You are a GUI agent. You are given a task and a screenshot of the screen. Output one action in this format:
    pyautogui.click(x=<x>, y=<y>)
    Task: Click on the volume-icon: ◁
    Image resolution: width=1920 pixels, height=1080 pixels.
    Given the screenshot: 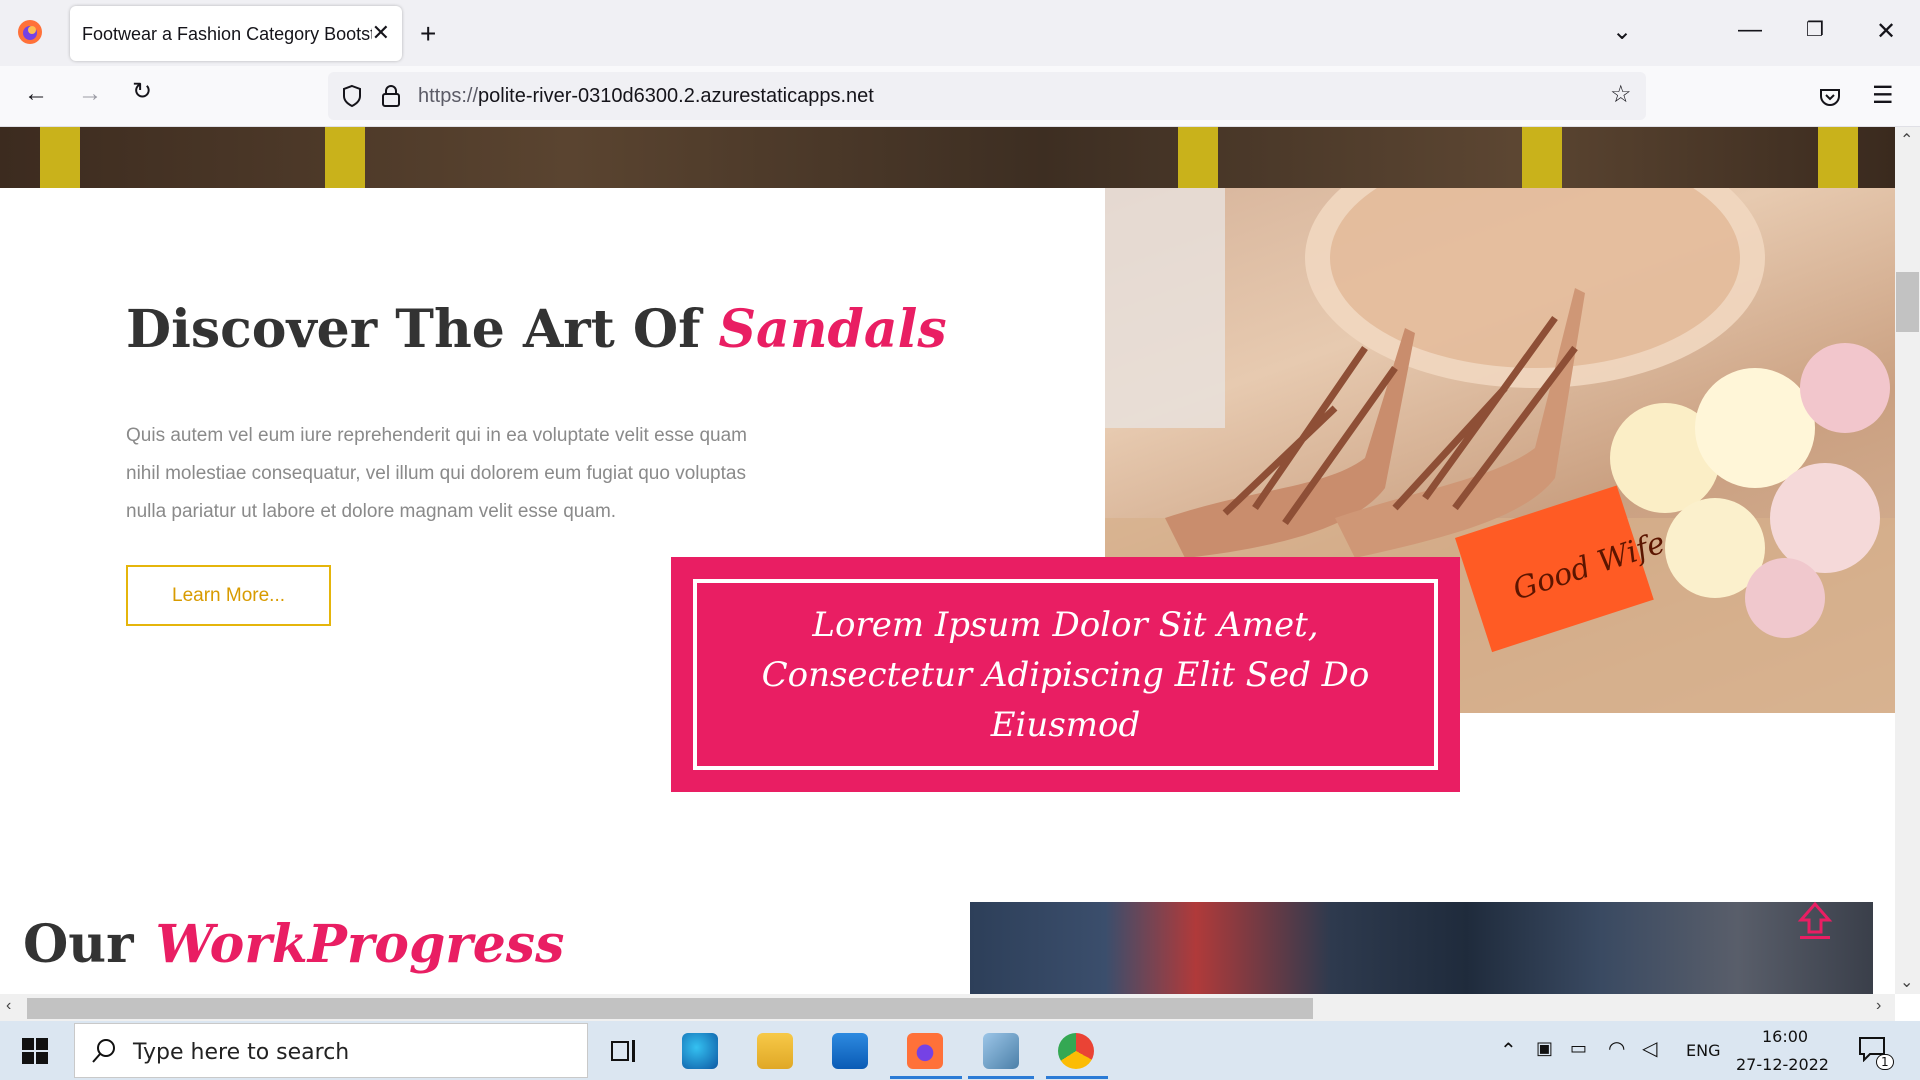 What is the action you would take?
    pyautogui.click(x=1649, y=1048)
    